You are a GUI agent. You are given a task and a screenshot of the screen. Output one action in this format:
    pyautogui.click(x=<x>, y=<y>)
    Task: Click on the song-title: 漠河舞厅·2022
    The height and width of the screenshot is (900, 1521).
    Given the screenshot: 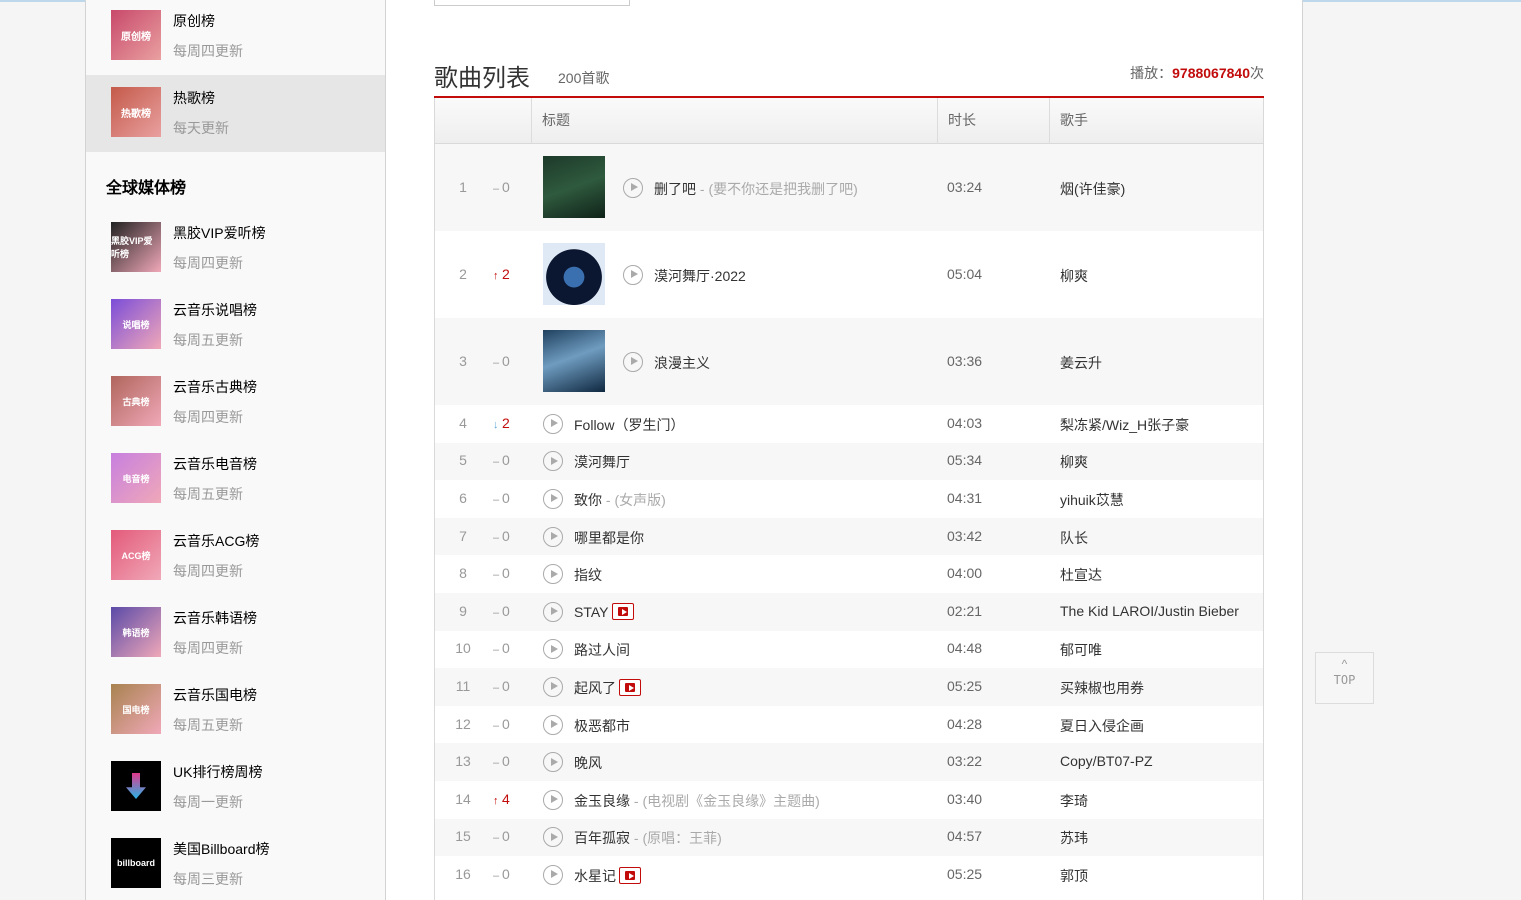 What is the action you would take?
    pyautogui.click(x=700, y=276)
    